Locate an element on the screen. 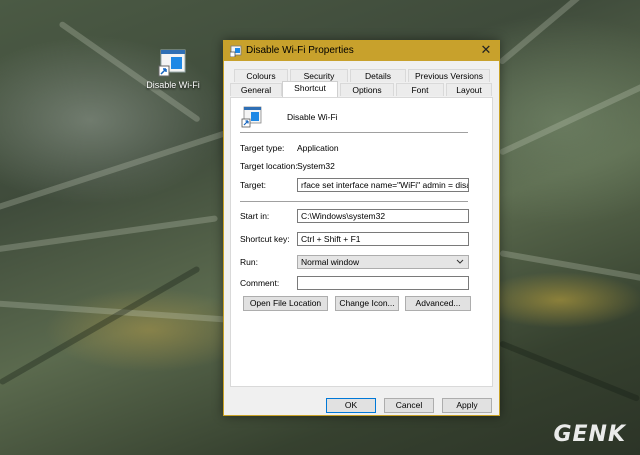 This screenshot has width=640, height=455. target-location-value: System32 is located at coordinates (316, 166).